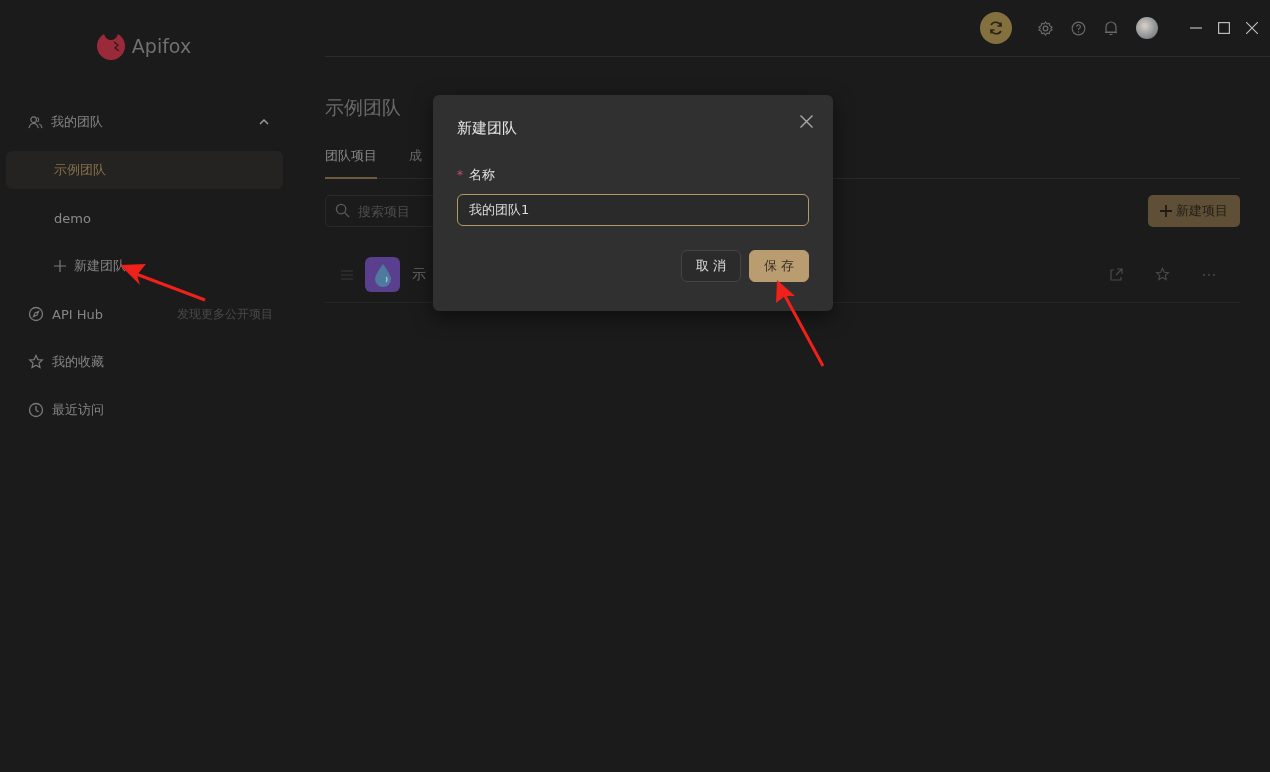 The image size is (1270, 772). I want to click on sidebar-item: 最近访问, so click(144, 410).